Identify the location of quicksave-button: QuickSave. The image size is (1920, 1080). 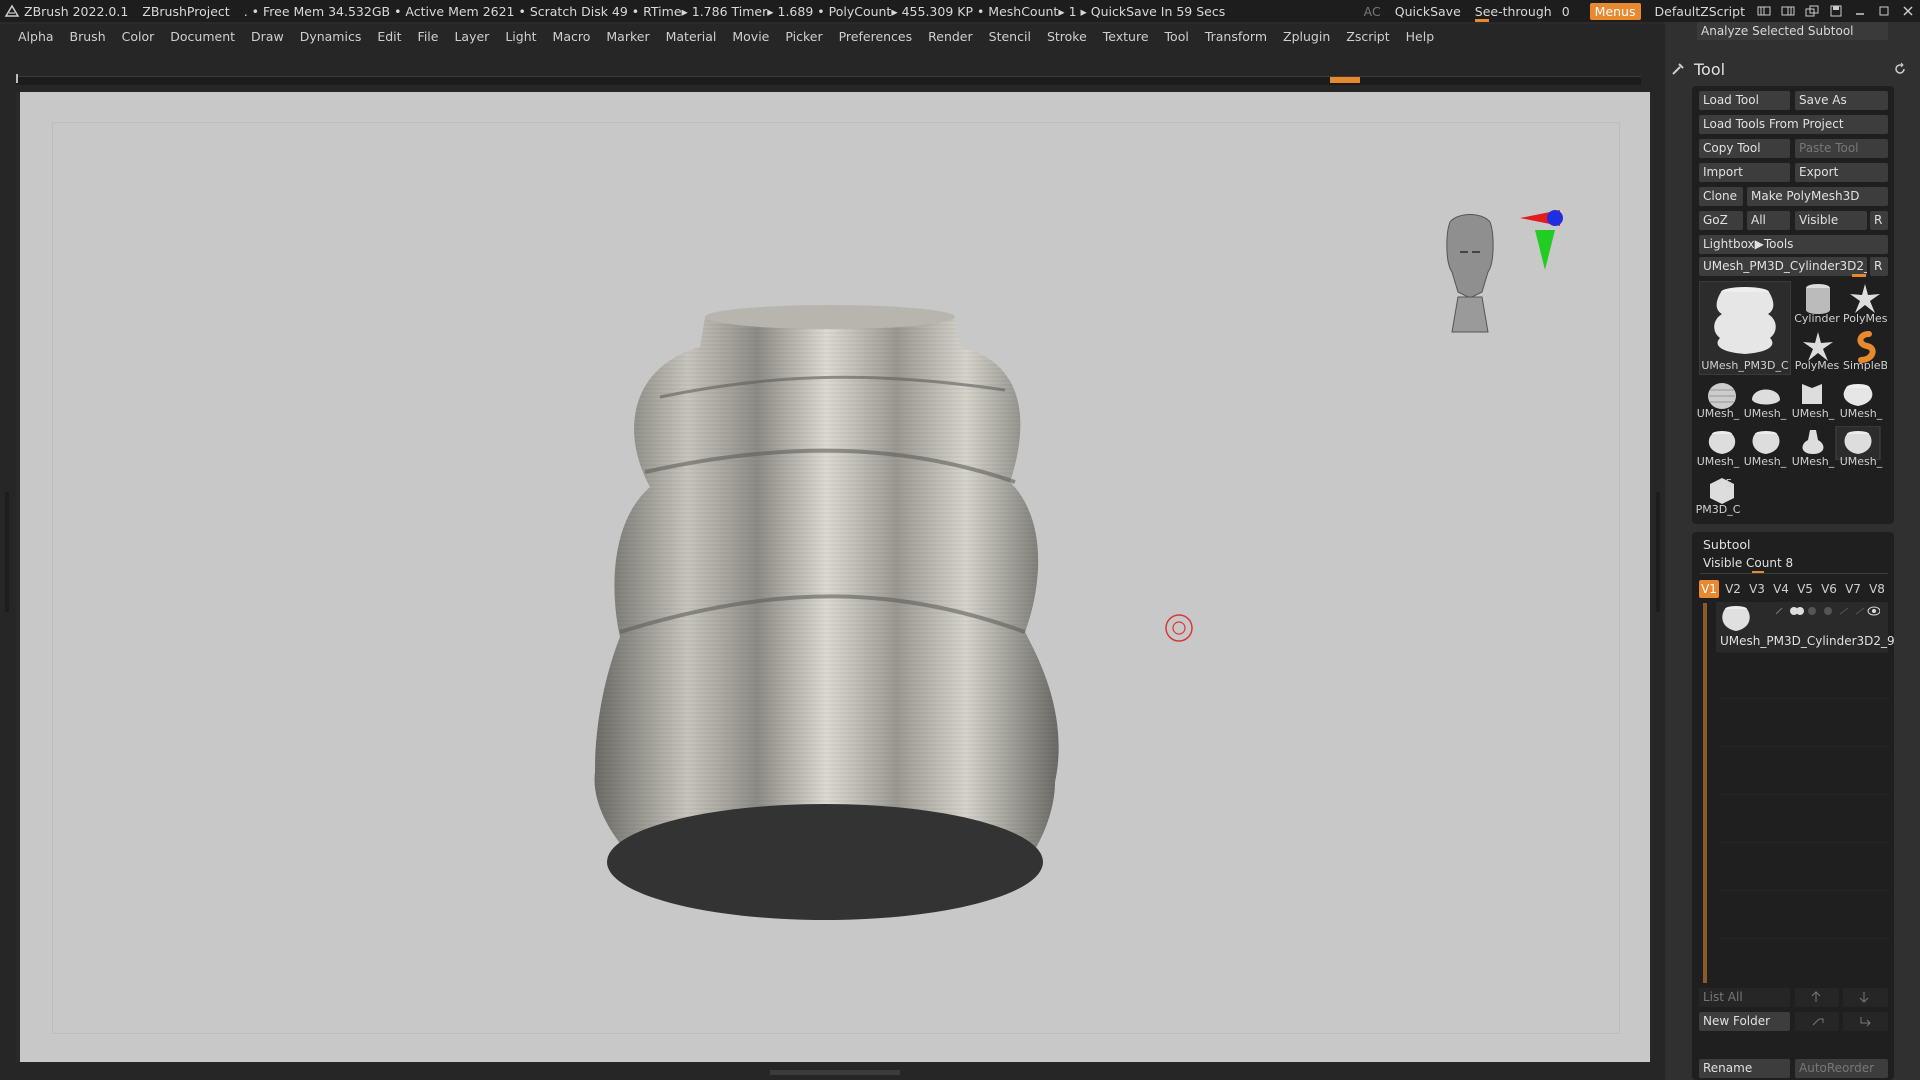
(1428, 11).